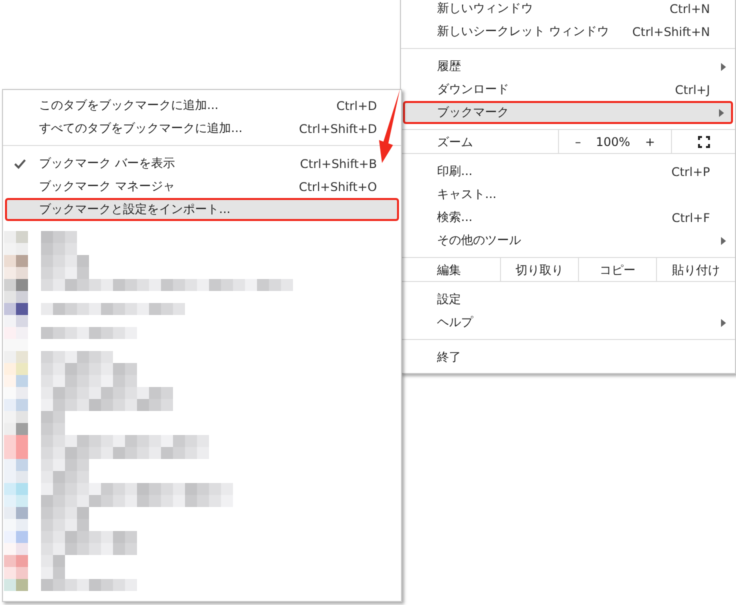 The image size is (736, 605). Describe the element at coordinates (649, 142) in the screenshot. I see `zoom-in-button: +` at that location.